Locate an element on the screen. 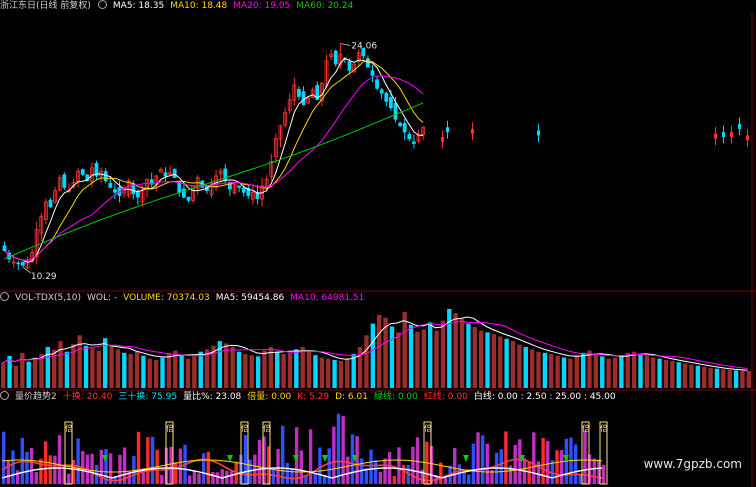 This screenshot has width=756, height=487. d-label: D: 6.01 is located at coordinates (351, 397).